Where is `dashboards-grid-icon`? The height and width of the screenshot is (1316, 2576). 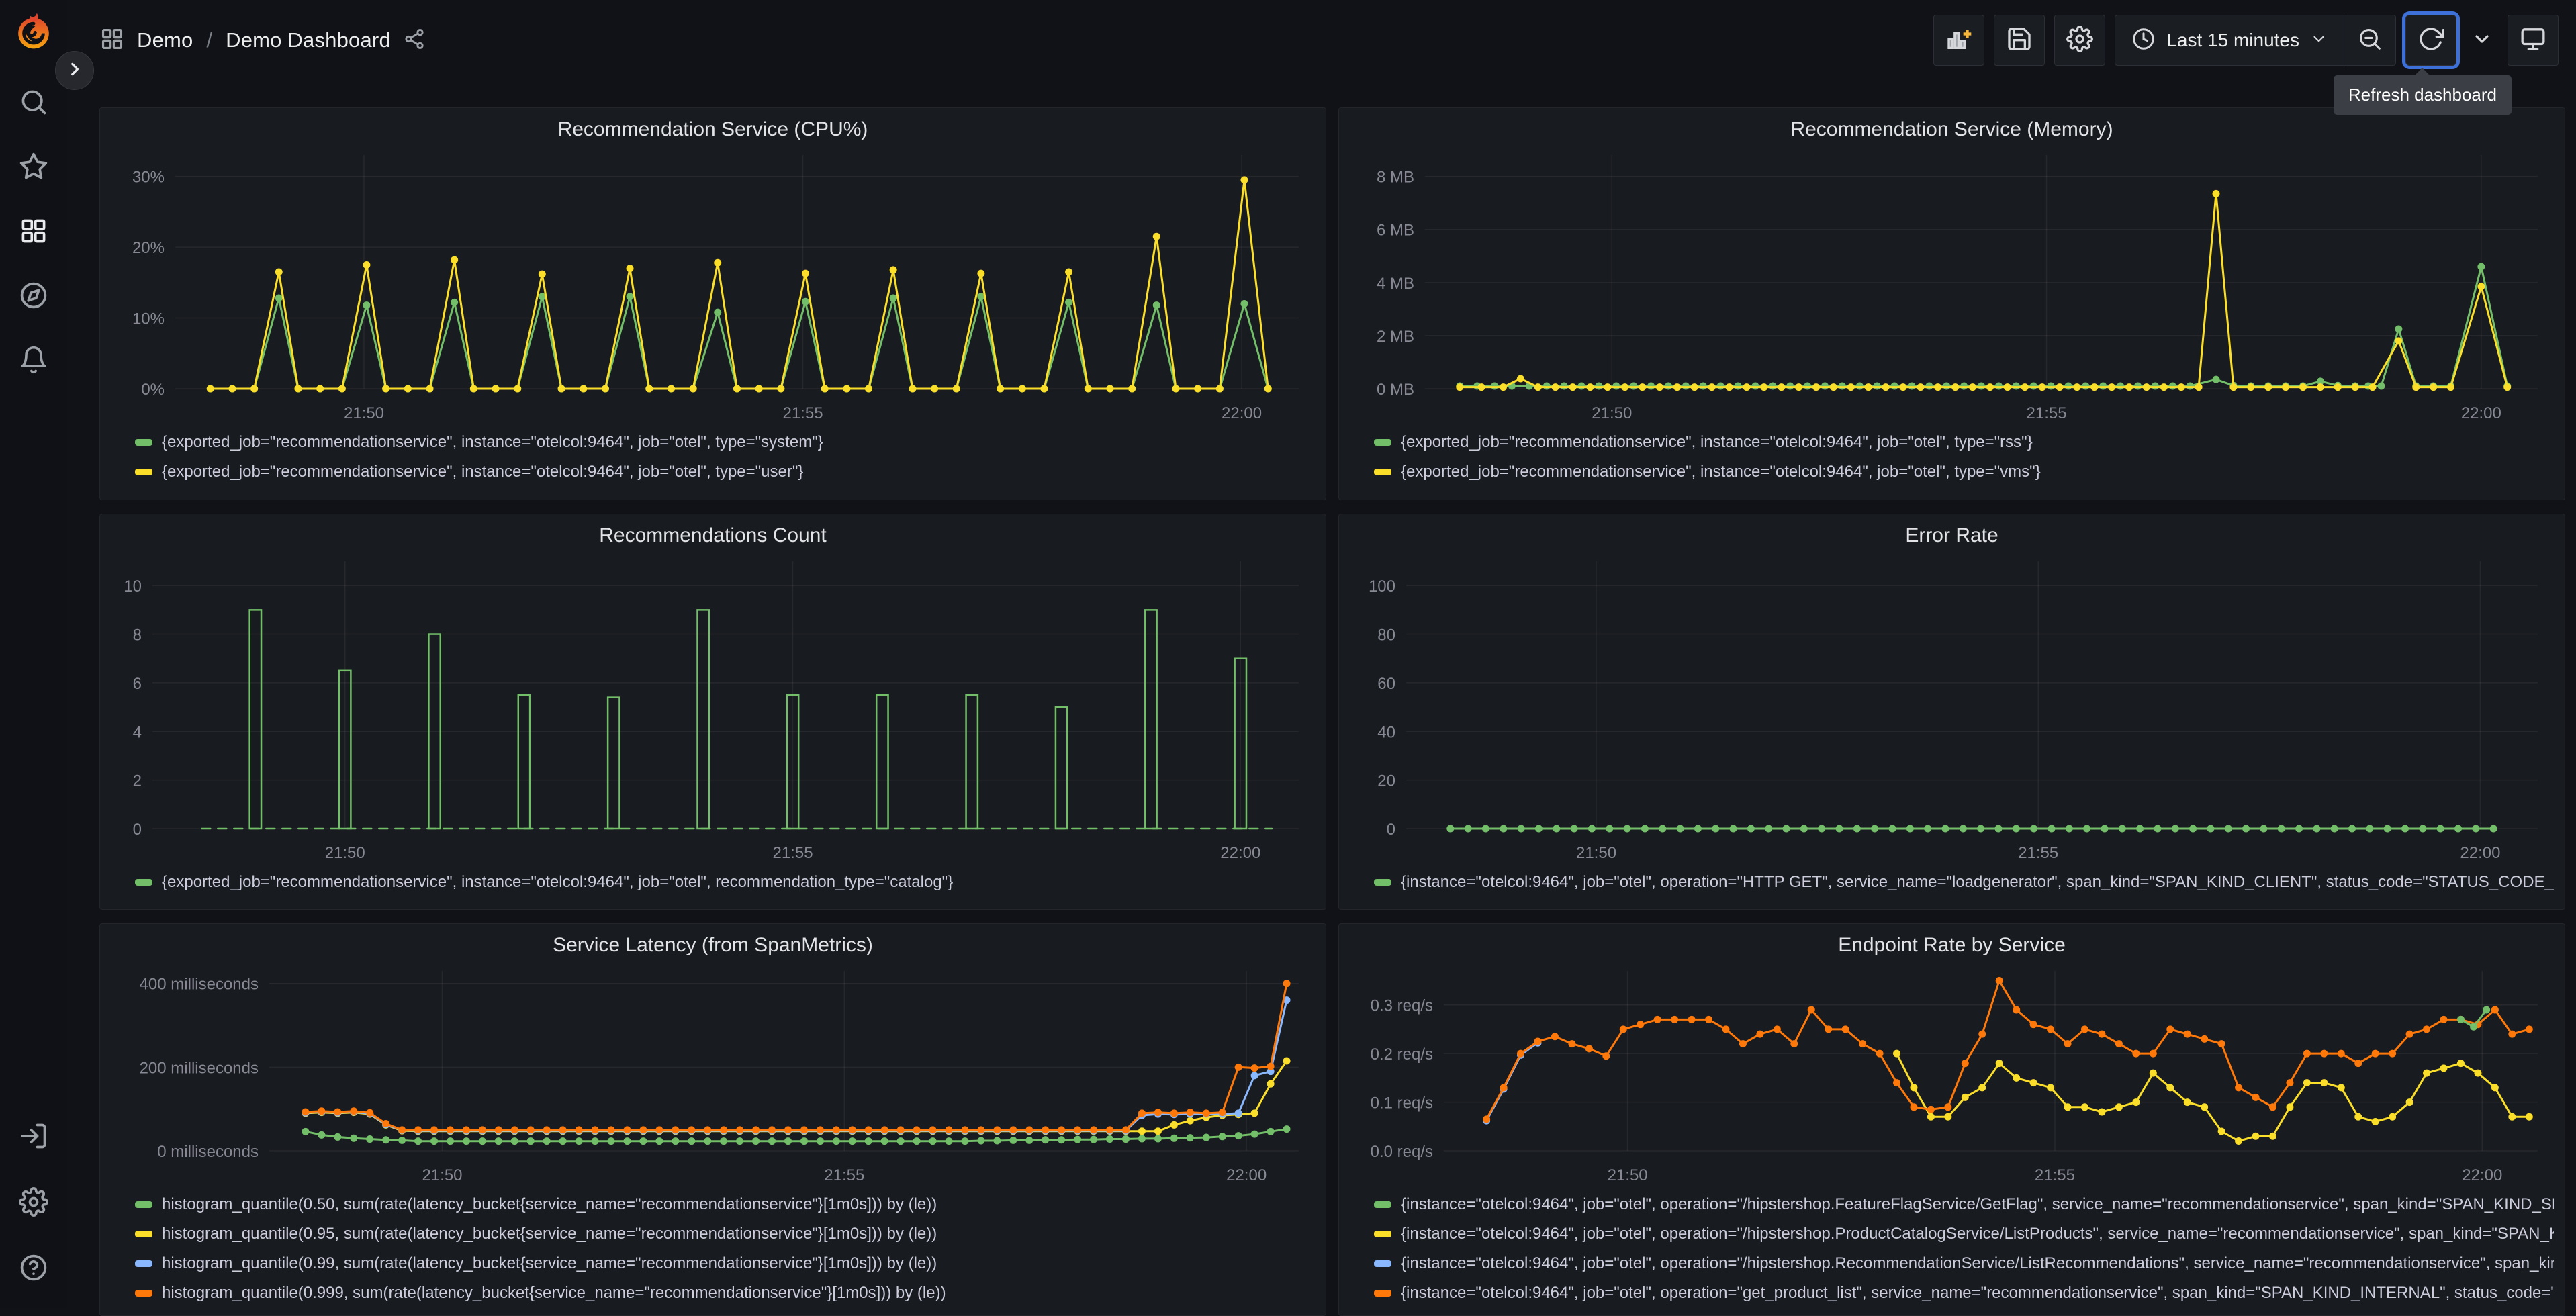 dashboards-grid-icon is located at coordinates (33, 232).